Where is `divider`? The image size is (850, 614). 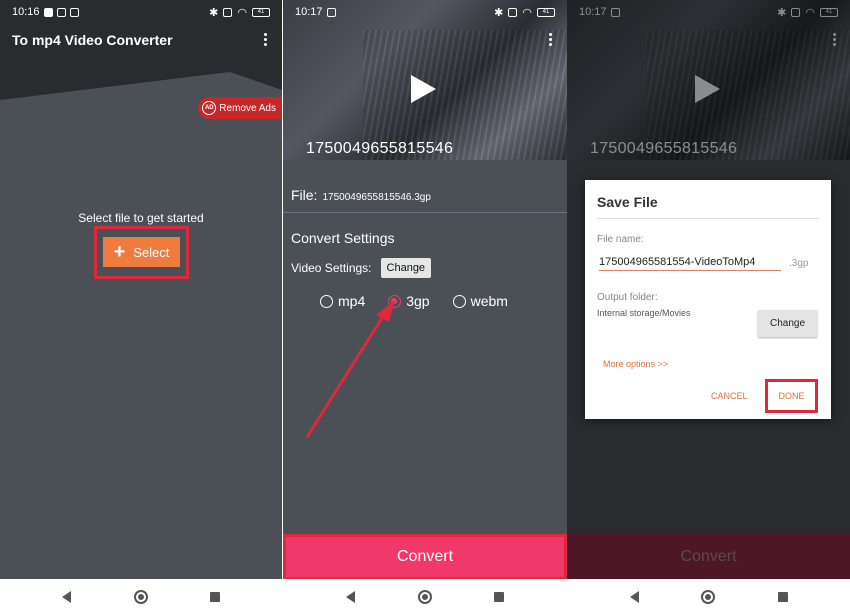 divider is located at coordinates (708, 218).